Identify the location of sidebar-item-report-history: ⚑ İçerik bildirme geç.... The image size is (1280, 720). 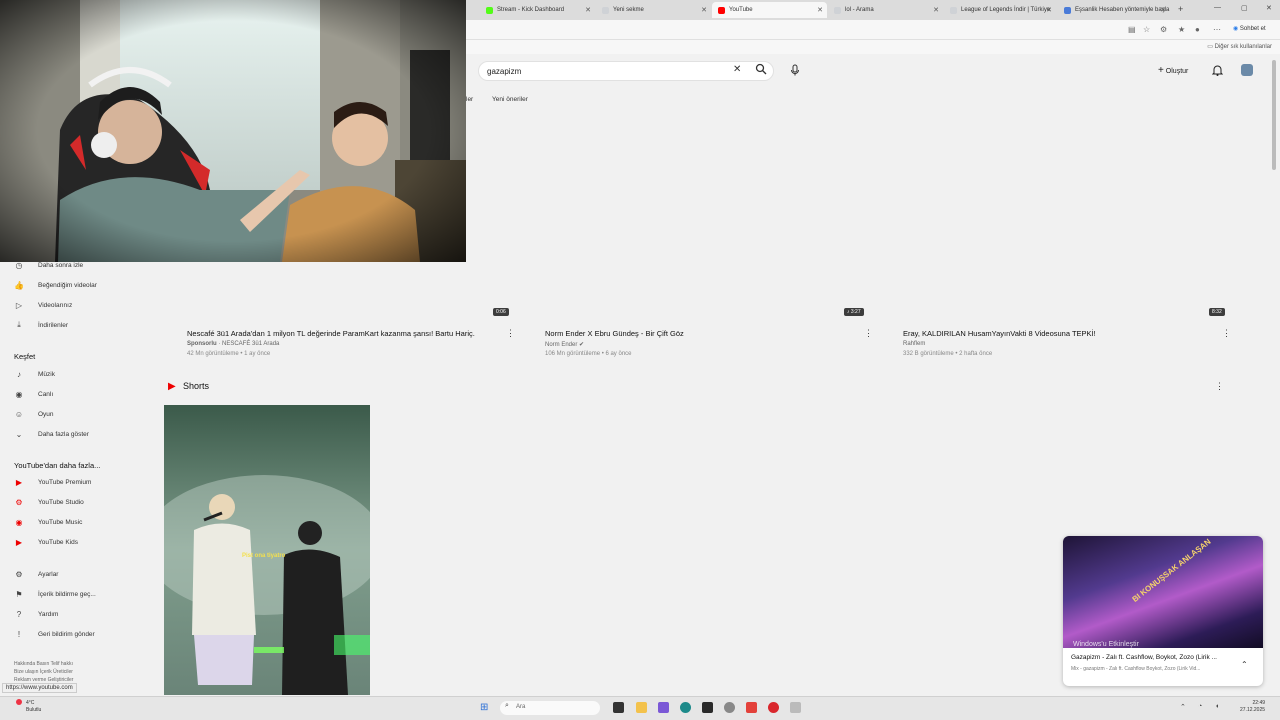
(54, 594).